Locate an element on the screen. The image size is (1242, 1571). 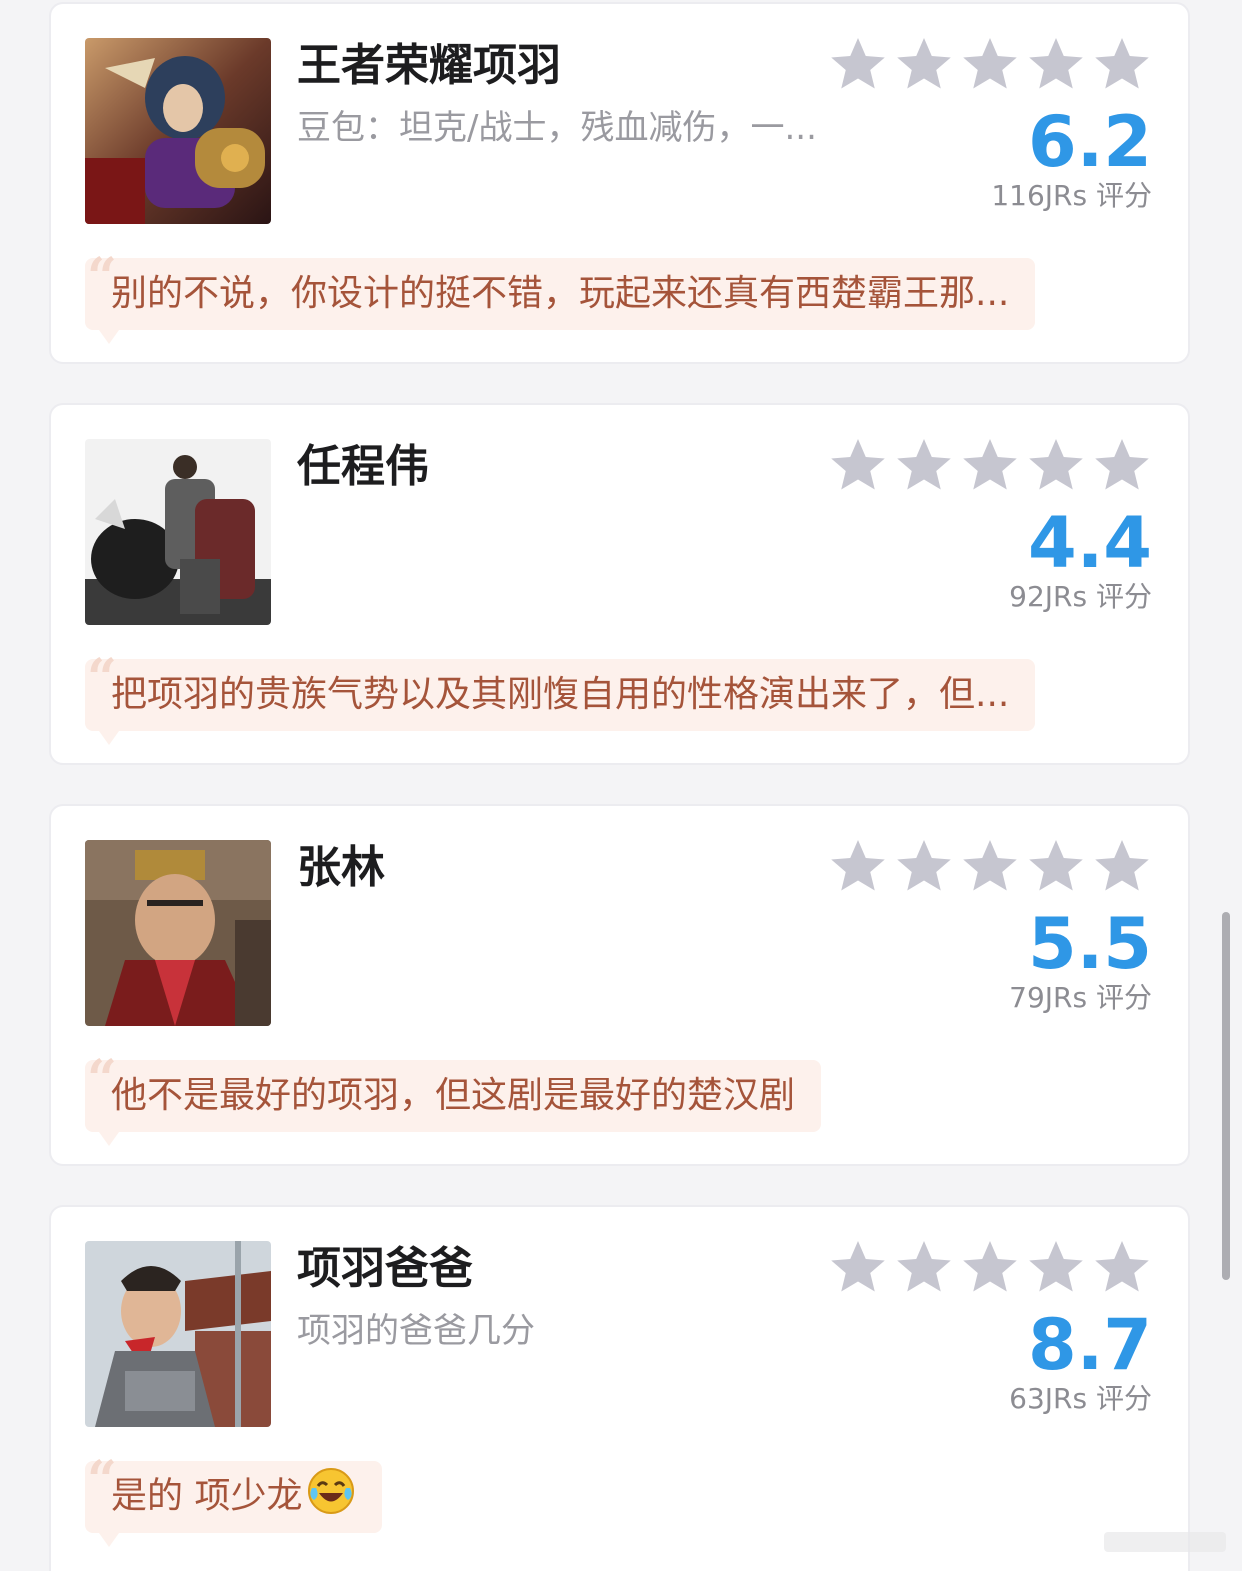
rating-count: 63JRs 评分 is located at coordinates (1080, 1398).